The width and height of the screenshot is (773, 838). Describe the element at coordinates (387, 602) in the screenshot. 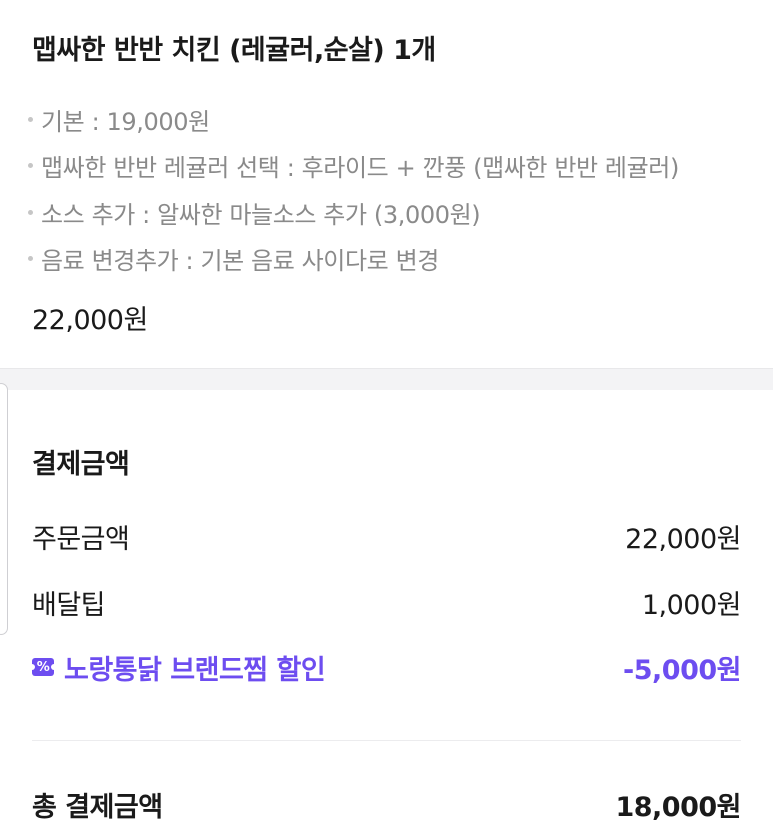

I see `delivery-tip-row: 배달팁 1,000원` at that location.